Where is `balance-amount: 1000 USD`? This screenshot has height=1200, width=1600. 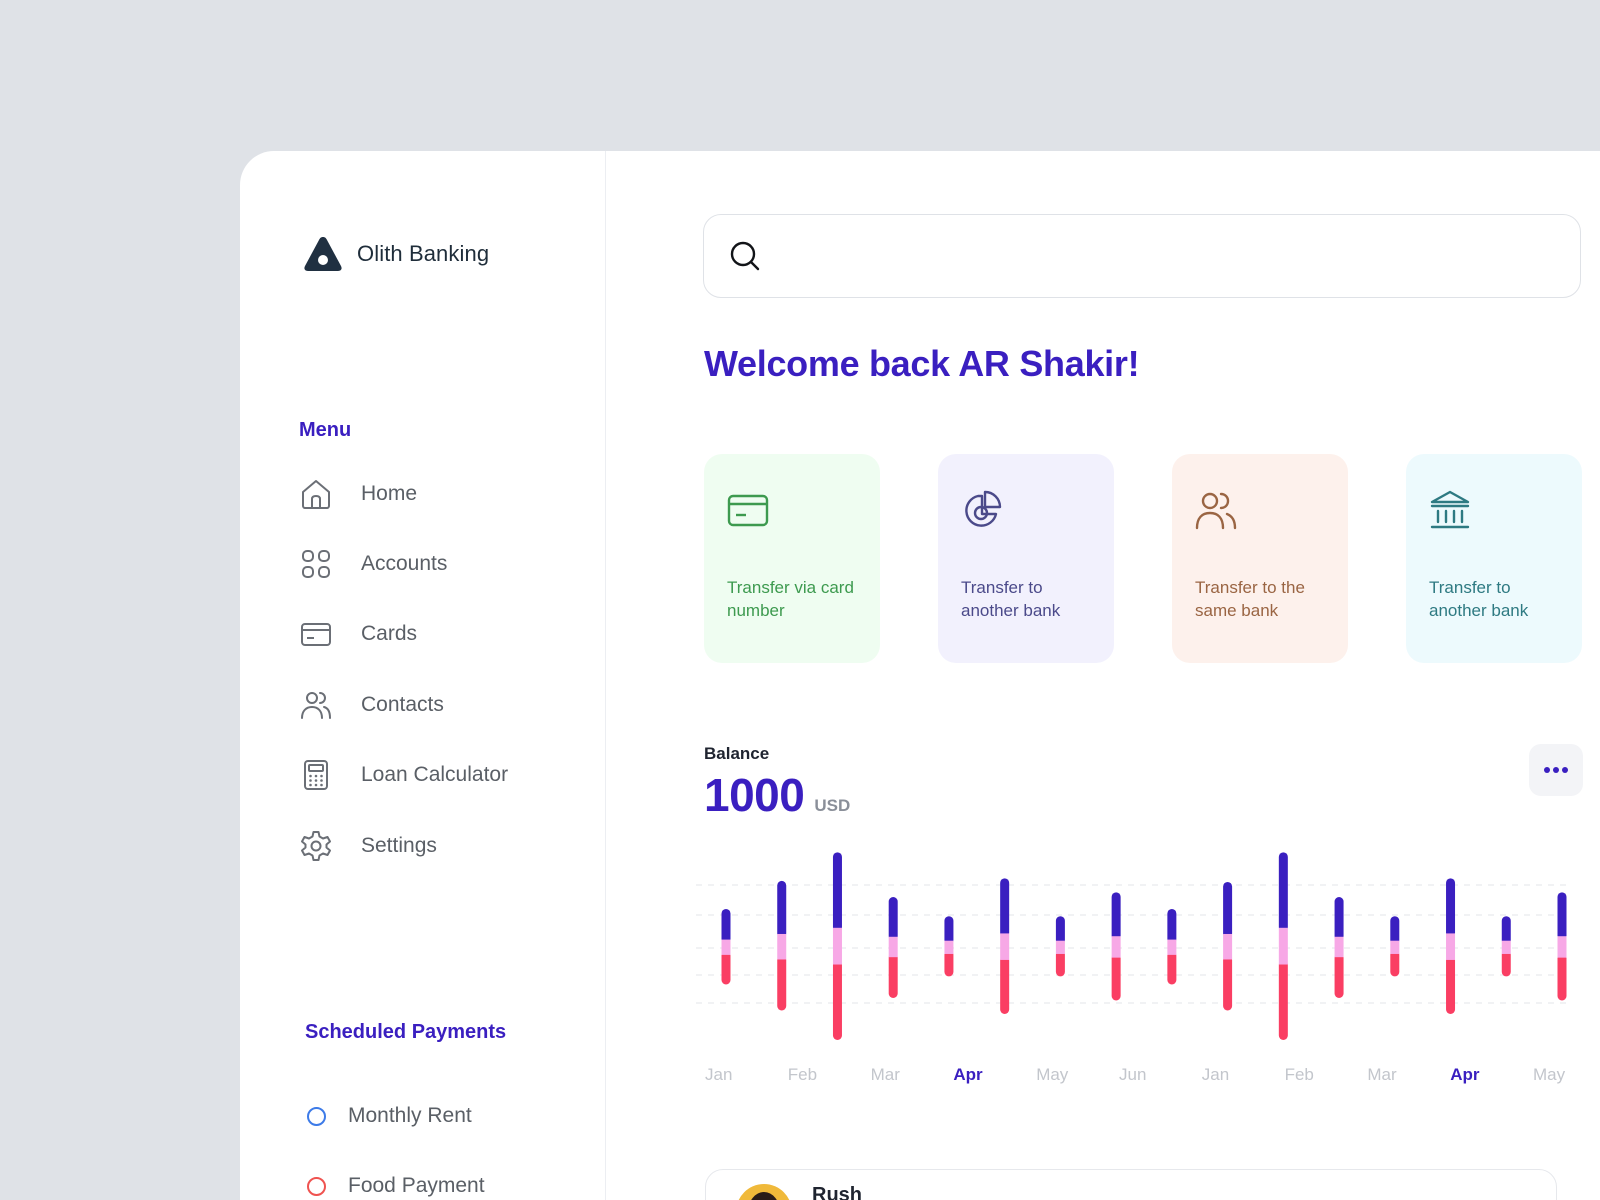
balance-amount: 1000 USD is located at coordinates (777, 795).